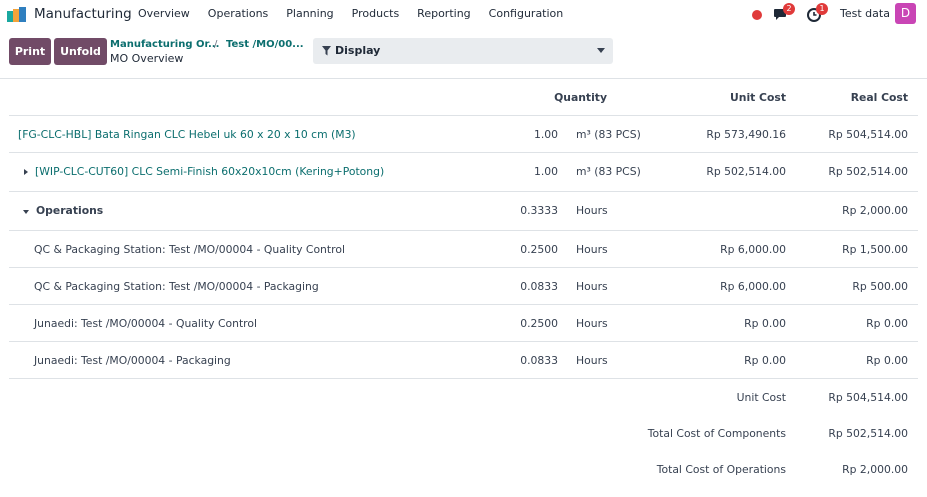 This screenshot has width=927, height=497. I want to click on table-row: Operations 0.3333 Hours Rp 2,000.00, so click(463, 211).